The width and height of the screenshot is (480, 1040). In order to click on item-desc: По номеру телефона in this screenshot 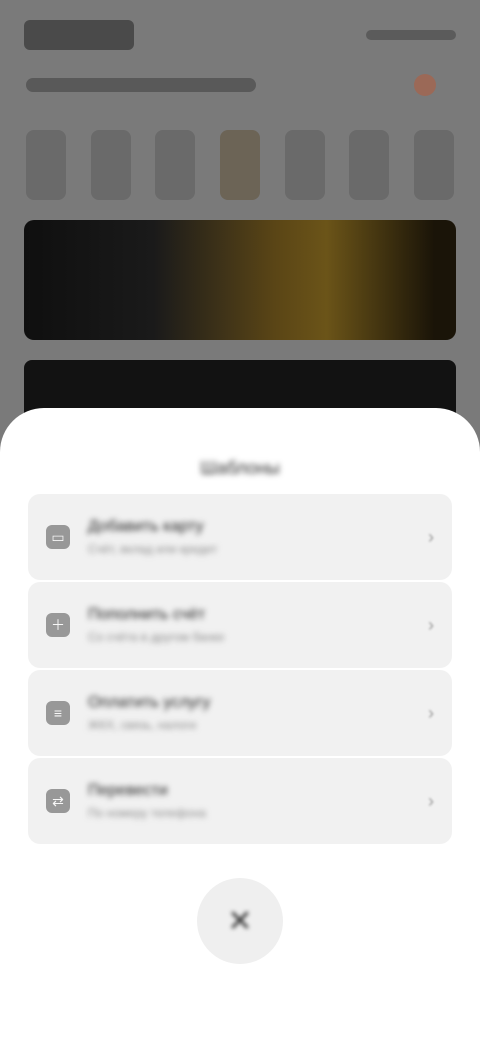, I will do `click(147, 813)`.